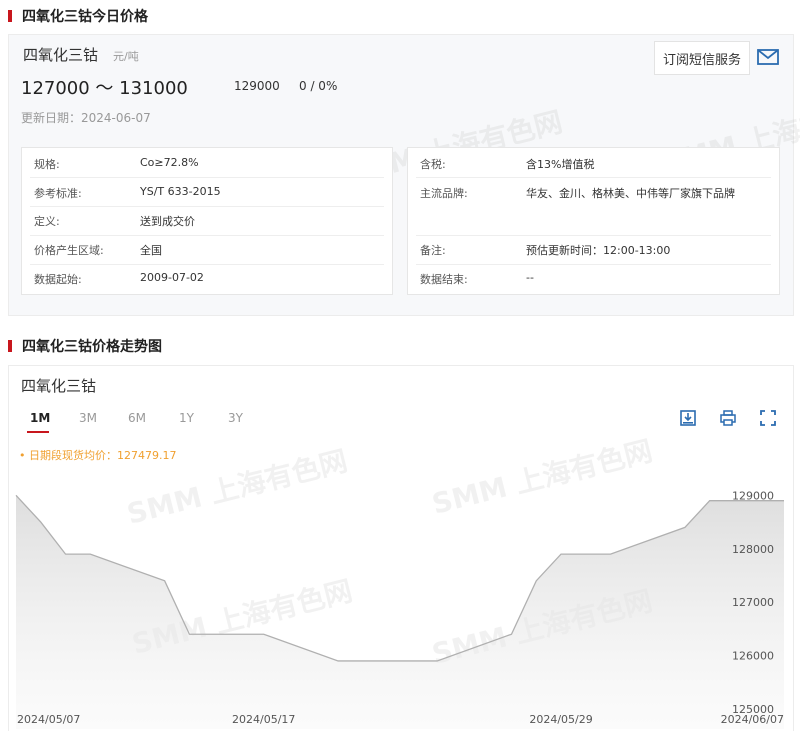  What do you see at coordinates (47, 221) in the screenshot?
I see `spec-label: 定义:` at bounding box center [47, 221].